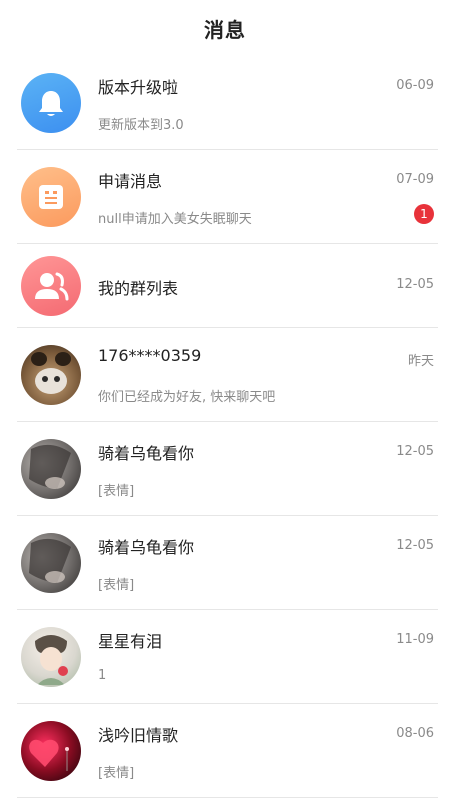  What do you see at coordinates (51, 102) in the screenshot?
I see `bell-icon` at bounding box center [51, 102].